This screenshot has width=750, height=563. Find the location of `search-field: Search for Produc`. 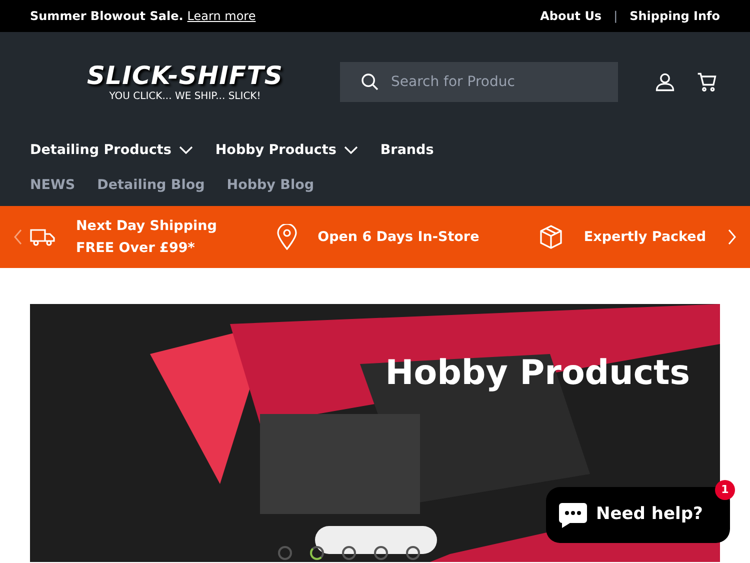

search-field: Search for Produc is located at coordinates (479, 82).